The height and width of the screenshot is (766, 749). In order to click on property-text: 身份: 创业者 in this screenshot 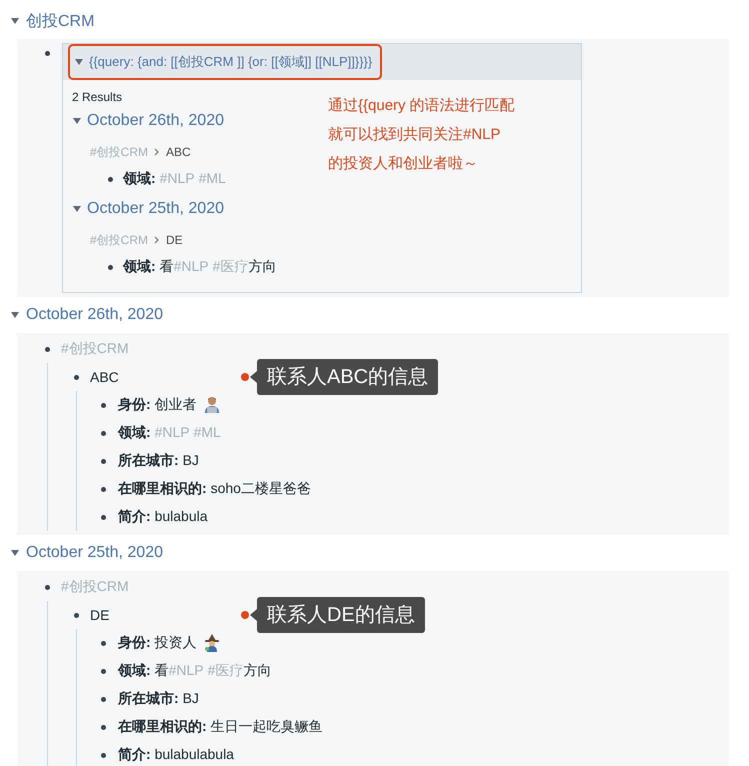, I will do `click(157, 405)`.